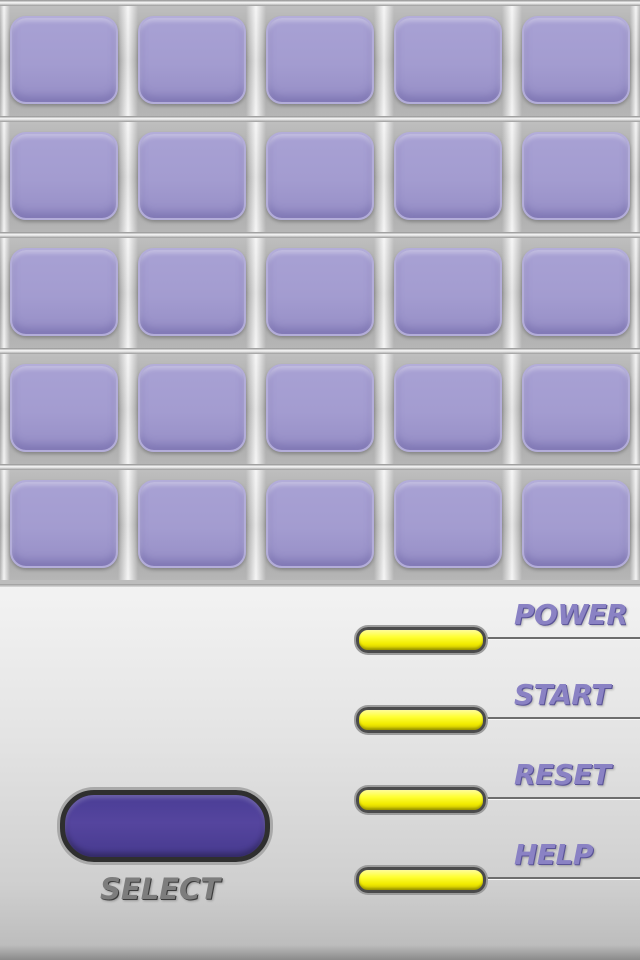 This screenshot has width=640, height=960. I want to click on start-label: START, so click(562, 694).